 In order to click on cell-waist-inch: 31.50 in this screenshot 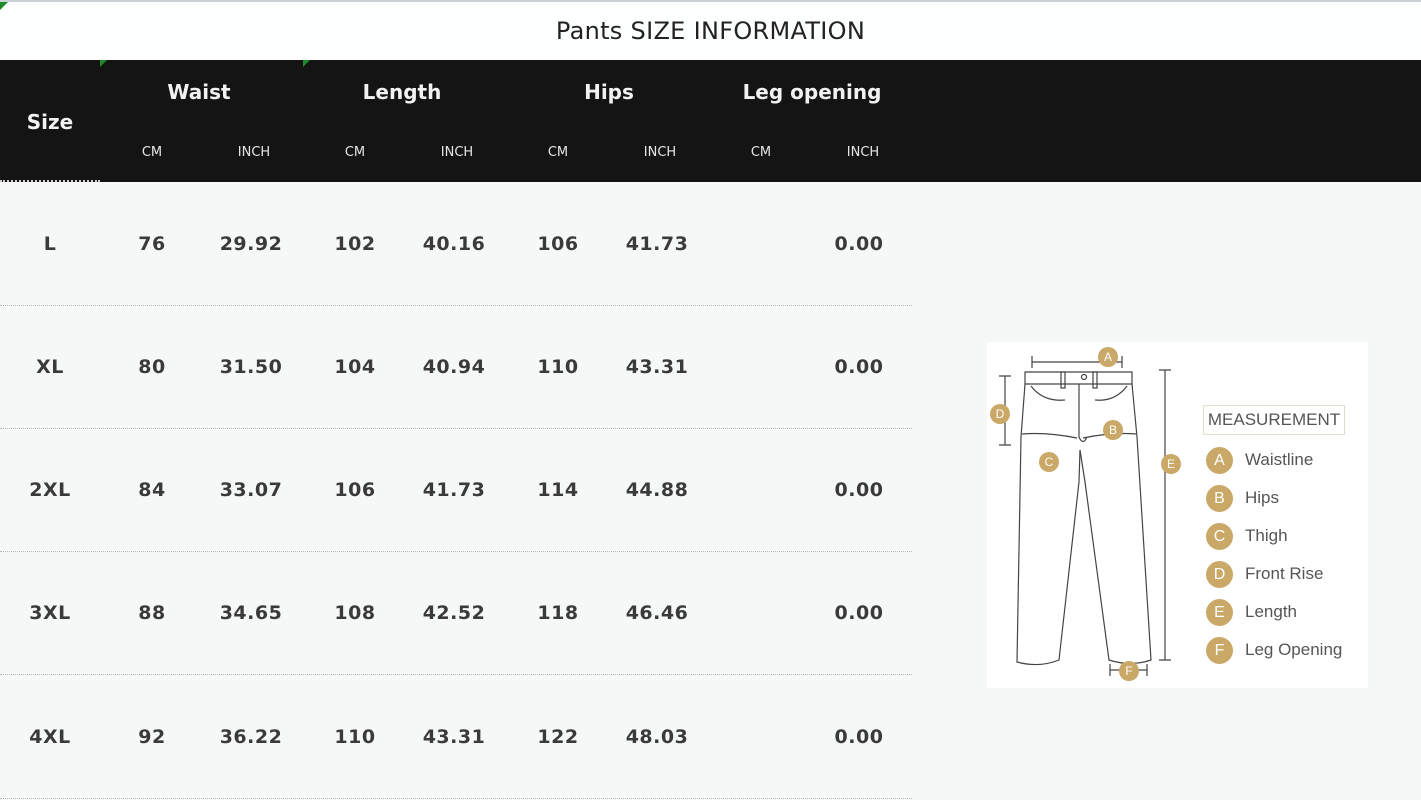, I will do `click(251, 367)`.